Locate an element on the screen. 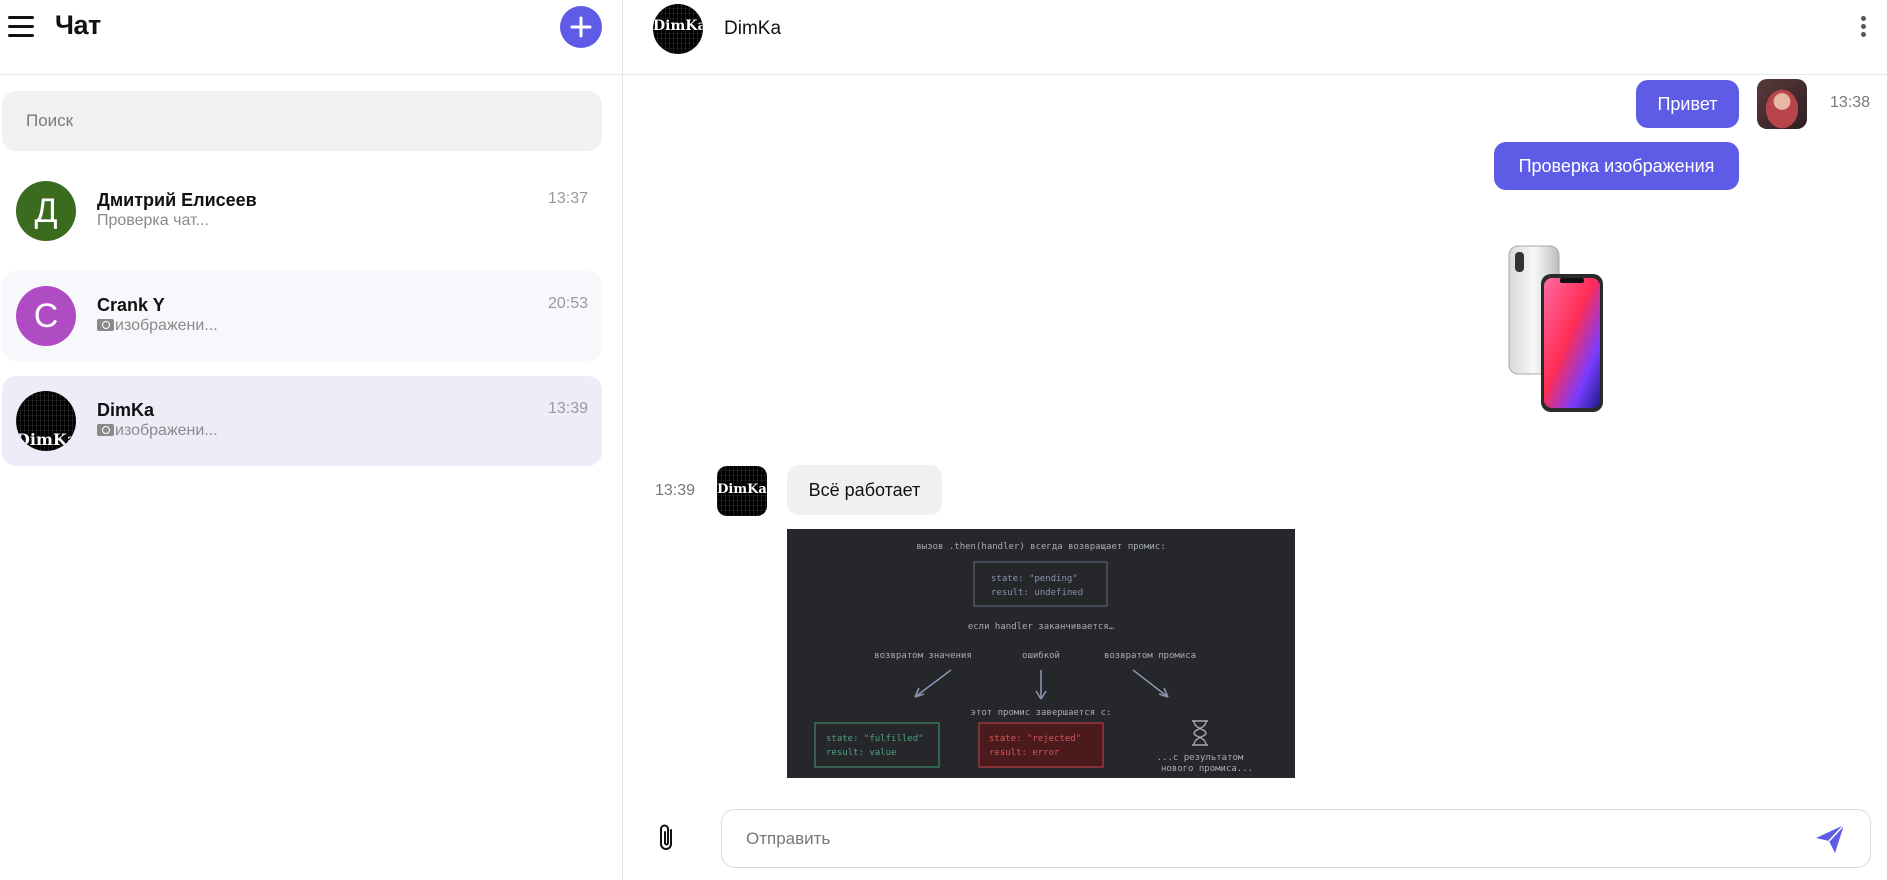  chat-time: 20:53 is located at coordinates (567, 303).